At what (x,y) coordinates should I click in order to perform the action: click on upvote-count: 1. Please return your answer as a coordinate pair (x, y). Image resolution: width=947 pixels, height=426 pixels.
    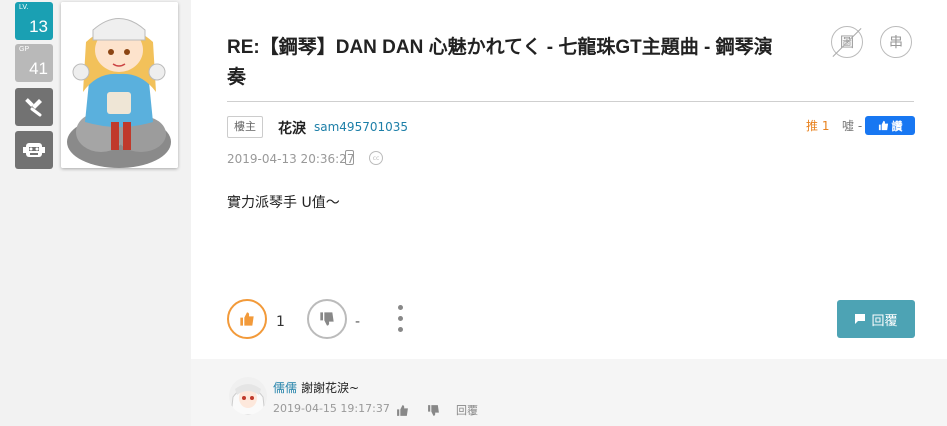
    Looking at the image, I should click on (280, 322).